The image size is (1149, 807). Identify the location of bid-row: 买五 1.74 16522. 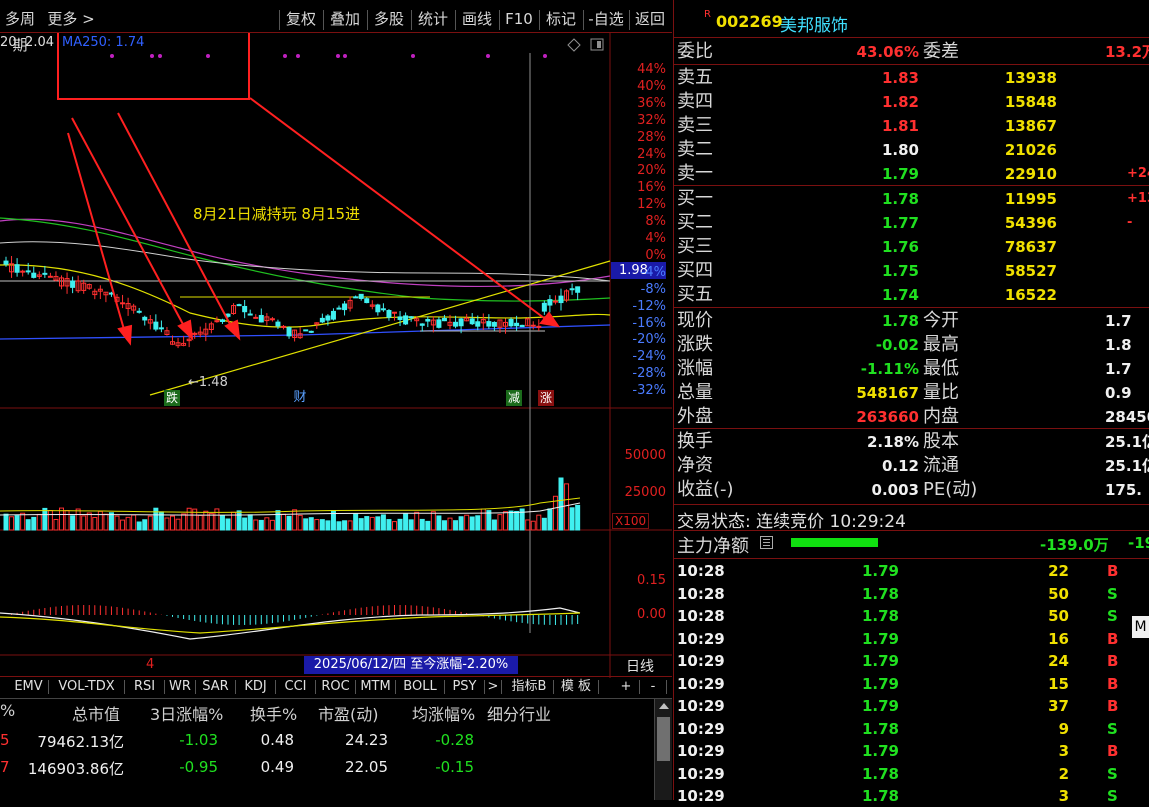
(912, 295).